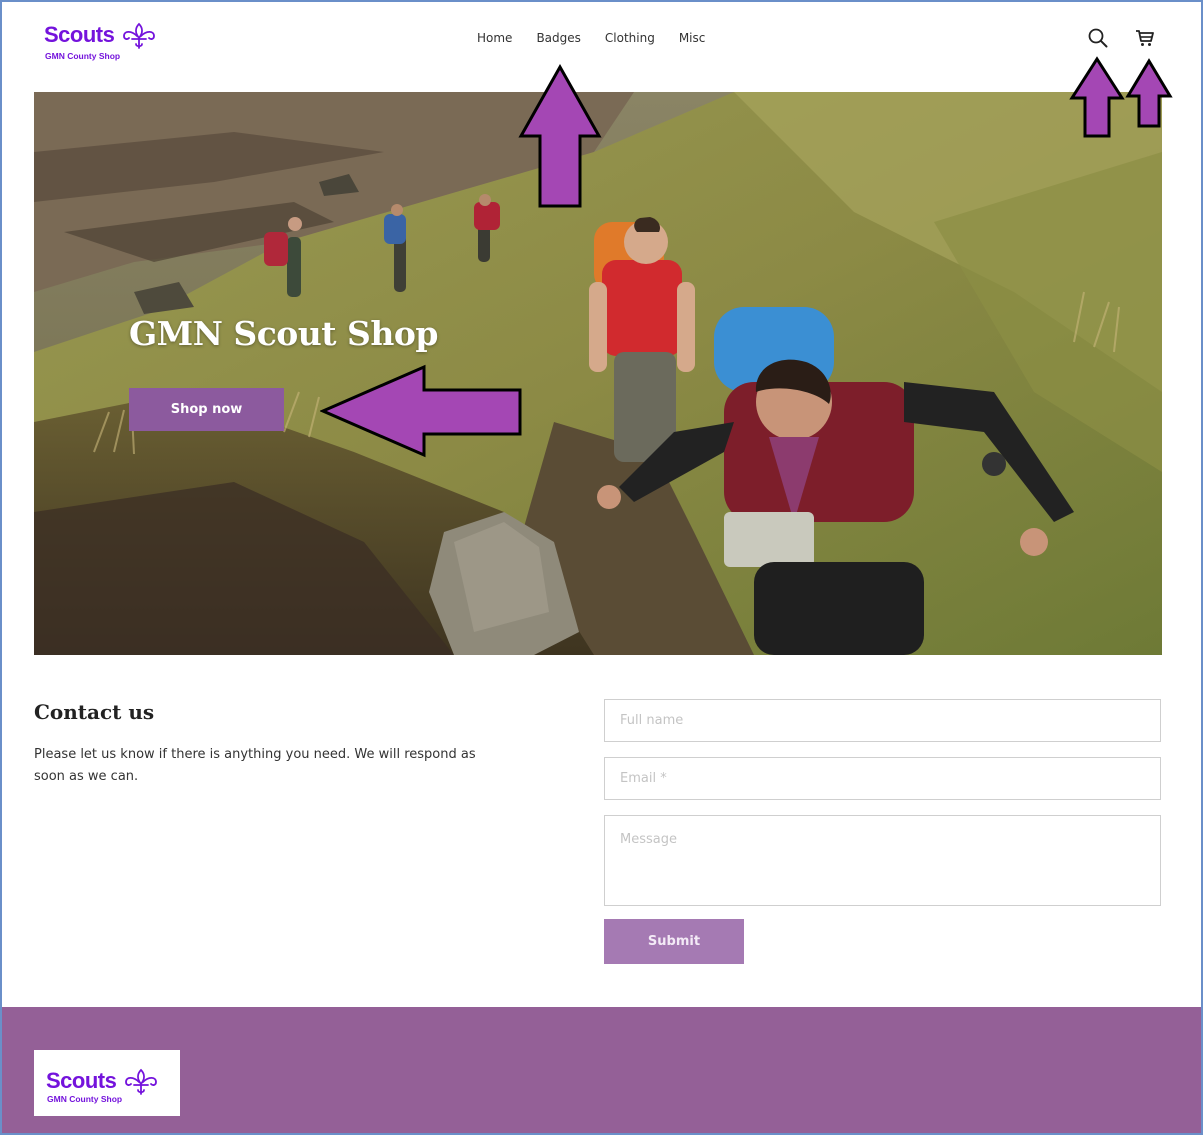 The width and height of the screenshot is (1203, 1135). What do you see at coordinates (882, 720) in the screenshot?
I see `full-name-field` at bounding box center [882, 720].